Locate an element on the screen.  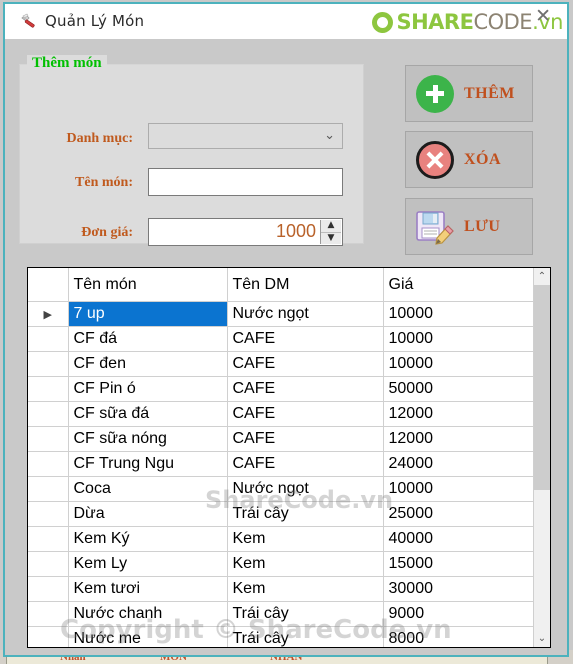
table-row: Kem Ký Kem 40000 is located at coordinates (282, 539).